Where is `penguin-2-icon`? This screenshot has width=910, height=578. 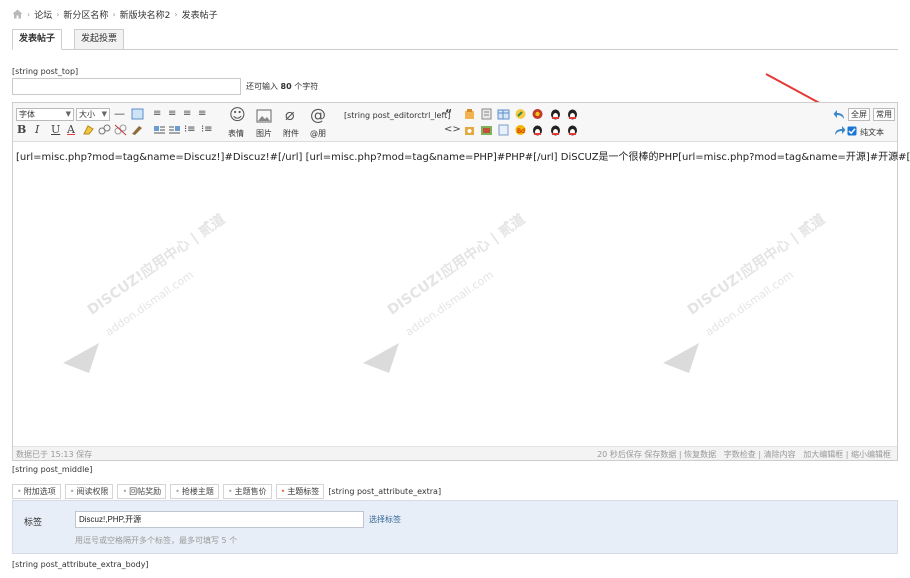
penguin-2-icon is located at coordinates (555, 130).